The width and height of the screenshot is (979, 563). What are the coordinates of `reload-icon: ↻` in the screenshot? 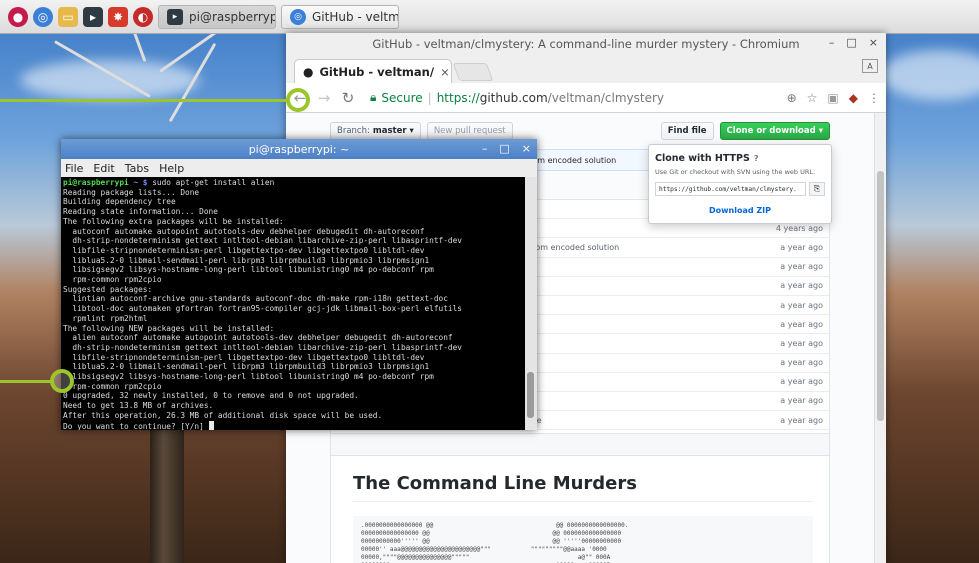 It's located at (348, 98).